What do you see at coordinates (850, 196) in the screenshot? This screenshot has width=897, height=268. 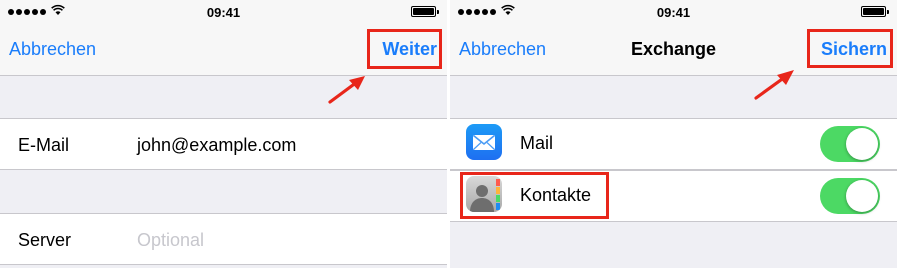 I see `contacts-toggle` at bounding box center [850, 196].